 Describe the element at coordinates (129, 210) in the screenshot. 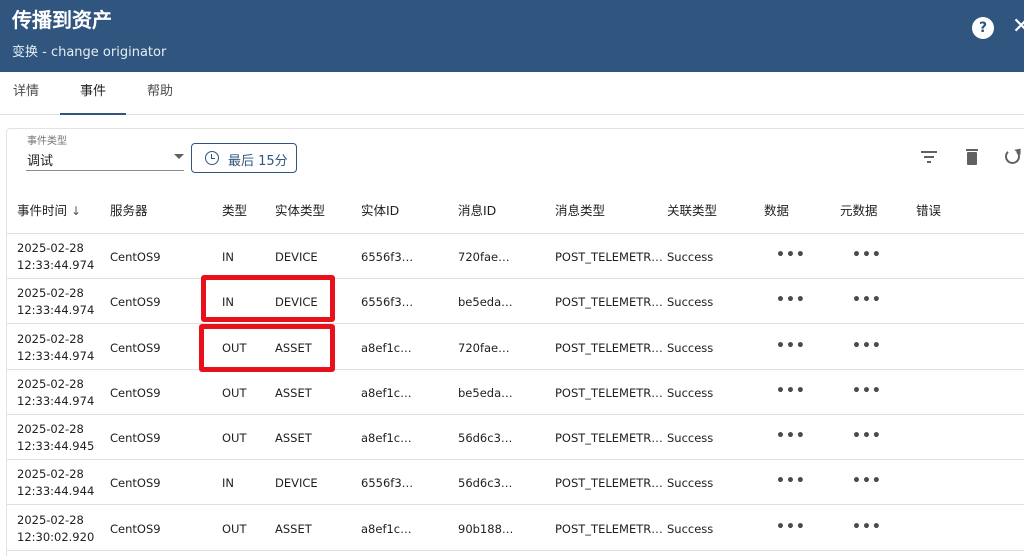

I see `column-header-server: 服务器` at that location.